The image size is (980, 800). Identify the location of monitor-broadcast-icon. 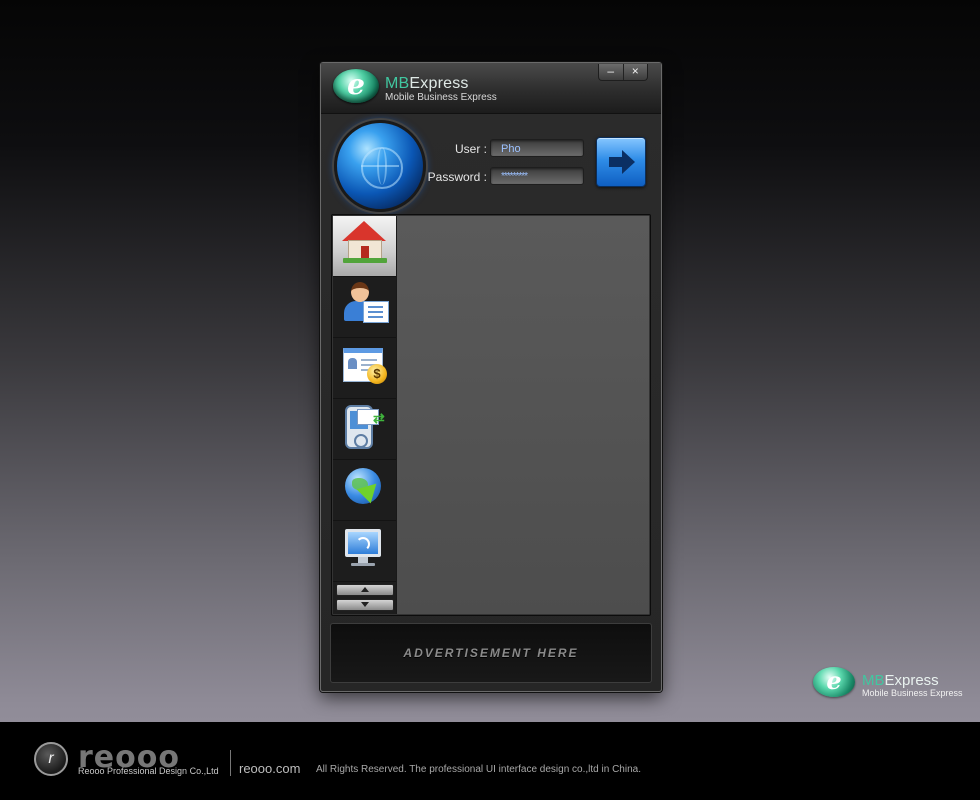
(363, 543).